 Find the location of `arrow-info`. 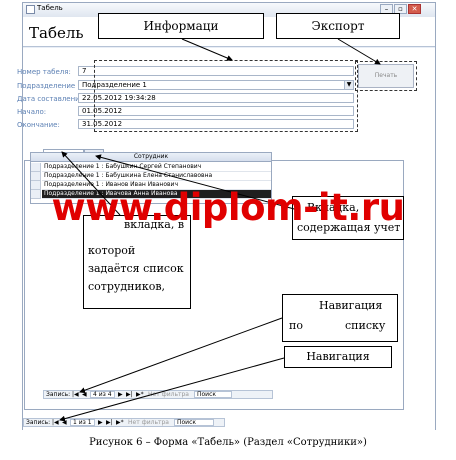

arrow-info is located at coordinates (207, 49).